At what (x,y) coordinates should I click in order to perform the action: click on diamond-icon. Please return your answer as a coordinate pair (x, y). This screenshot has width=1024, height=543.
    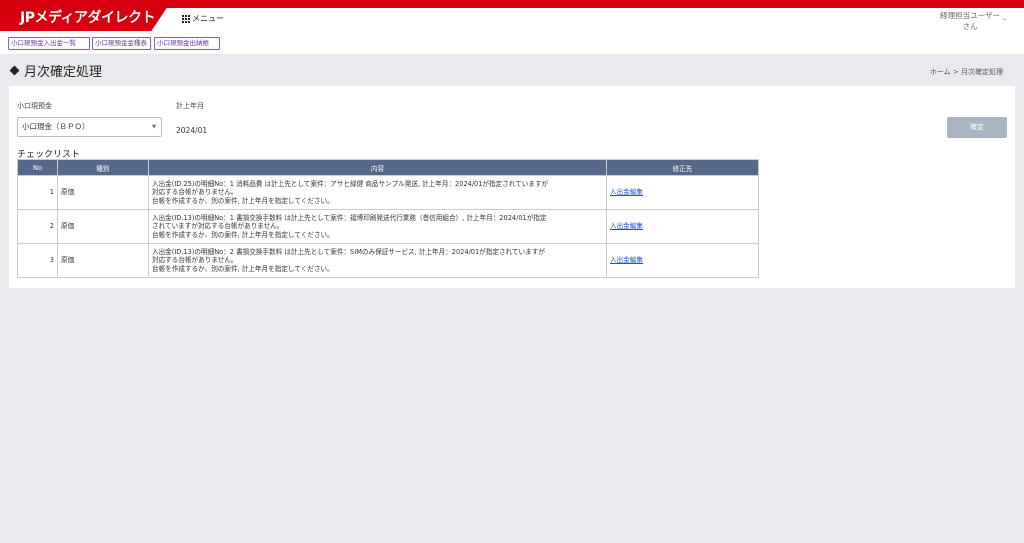
    Looking at the image, I should click on (14, 70).